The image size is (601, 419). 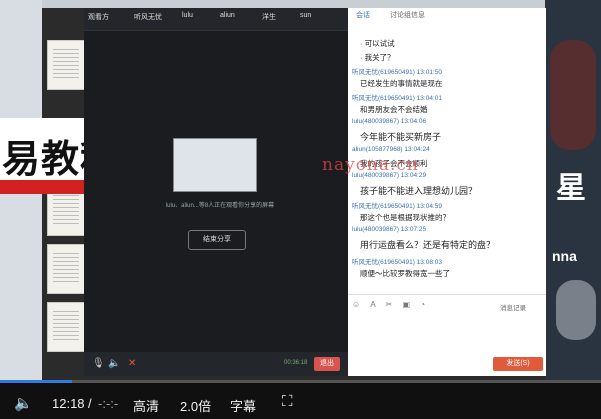 I want to click on tab-conversation: 会话, so click(x=363, y=15).